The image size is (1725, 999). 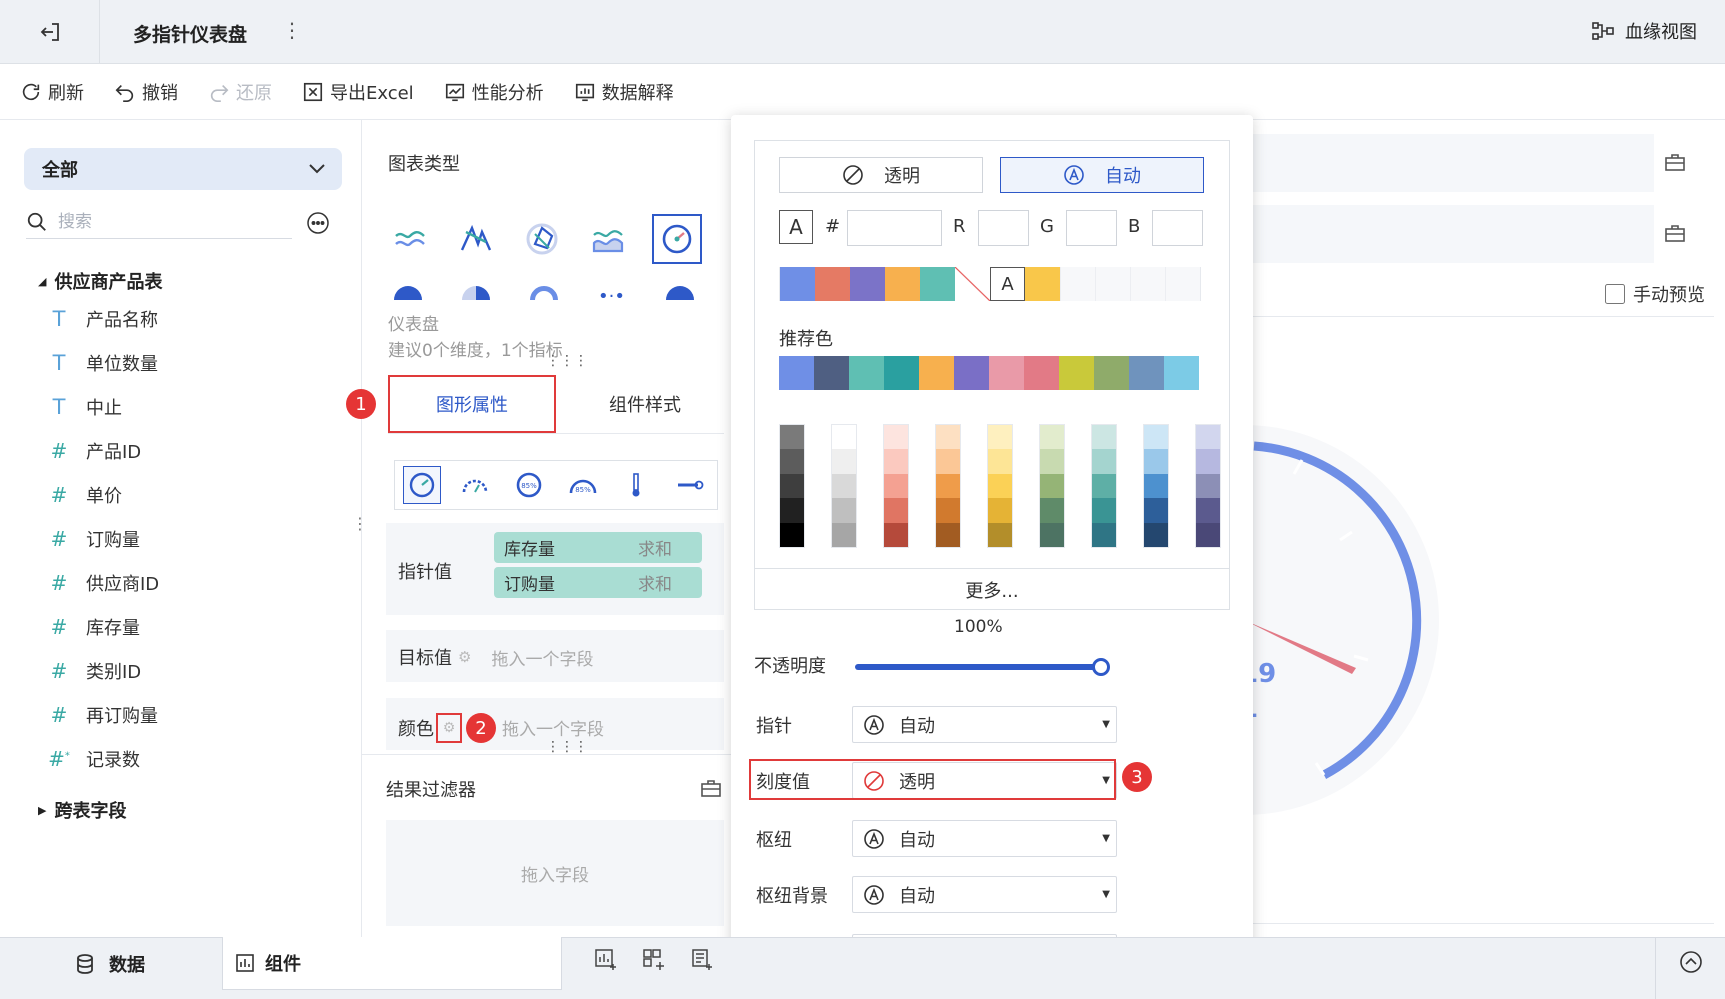 I want to click on manual-preview-checkbox, so click(x=1615, y=294).